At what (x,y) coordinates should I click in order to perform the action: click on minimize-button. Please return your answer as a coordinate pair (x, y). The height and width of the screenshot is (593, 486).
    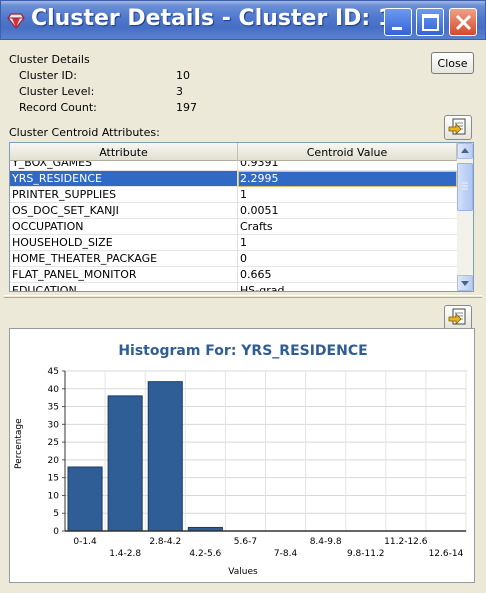
    Looking at the image, I should click on (398, 22).